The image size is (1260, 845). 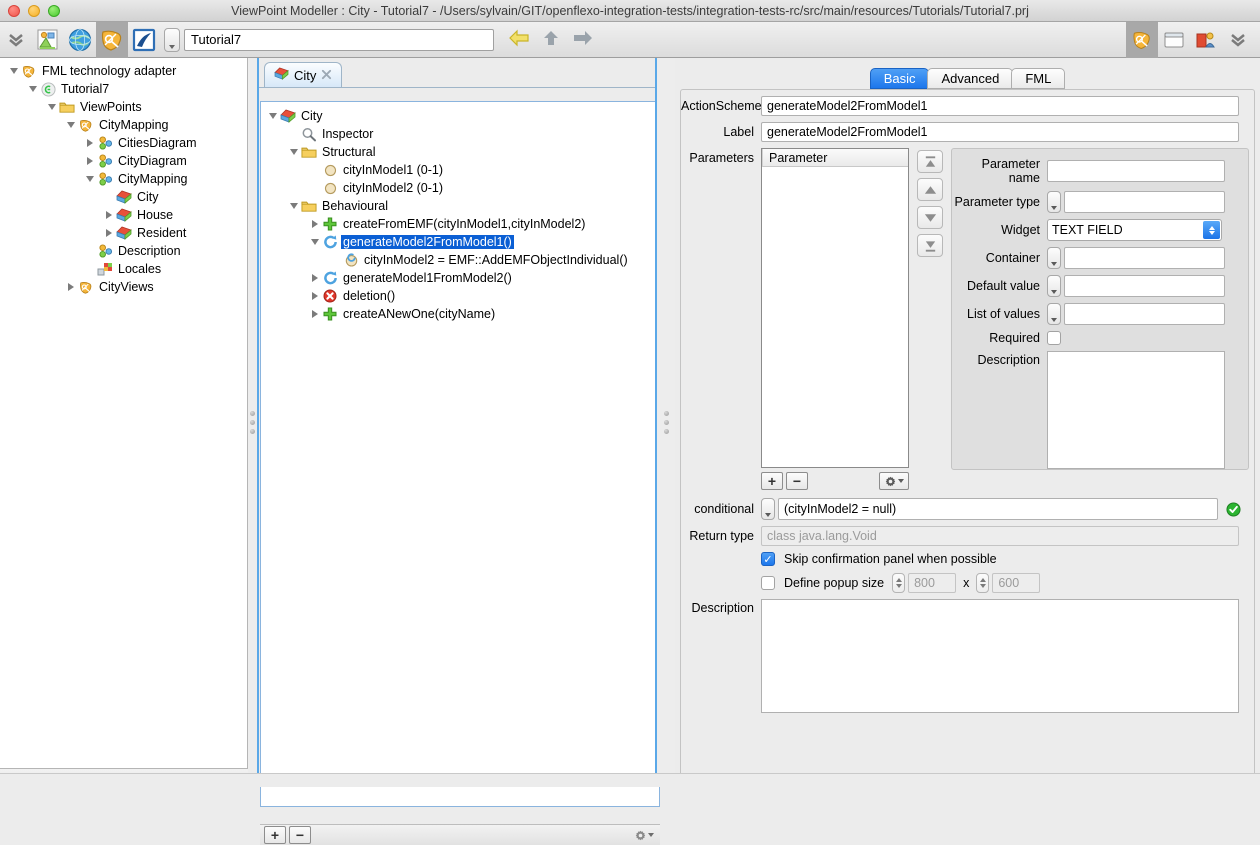 I want to click on default-value-input, so click(x=1144, y=286).